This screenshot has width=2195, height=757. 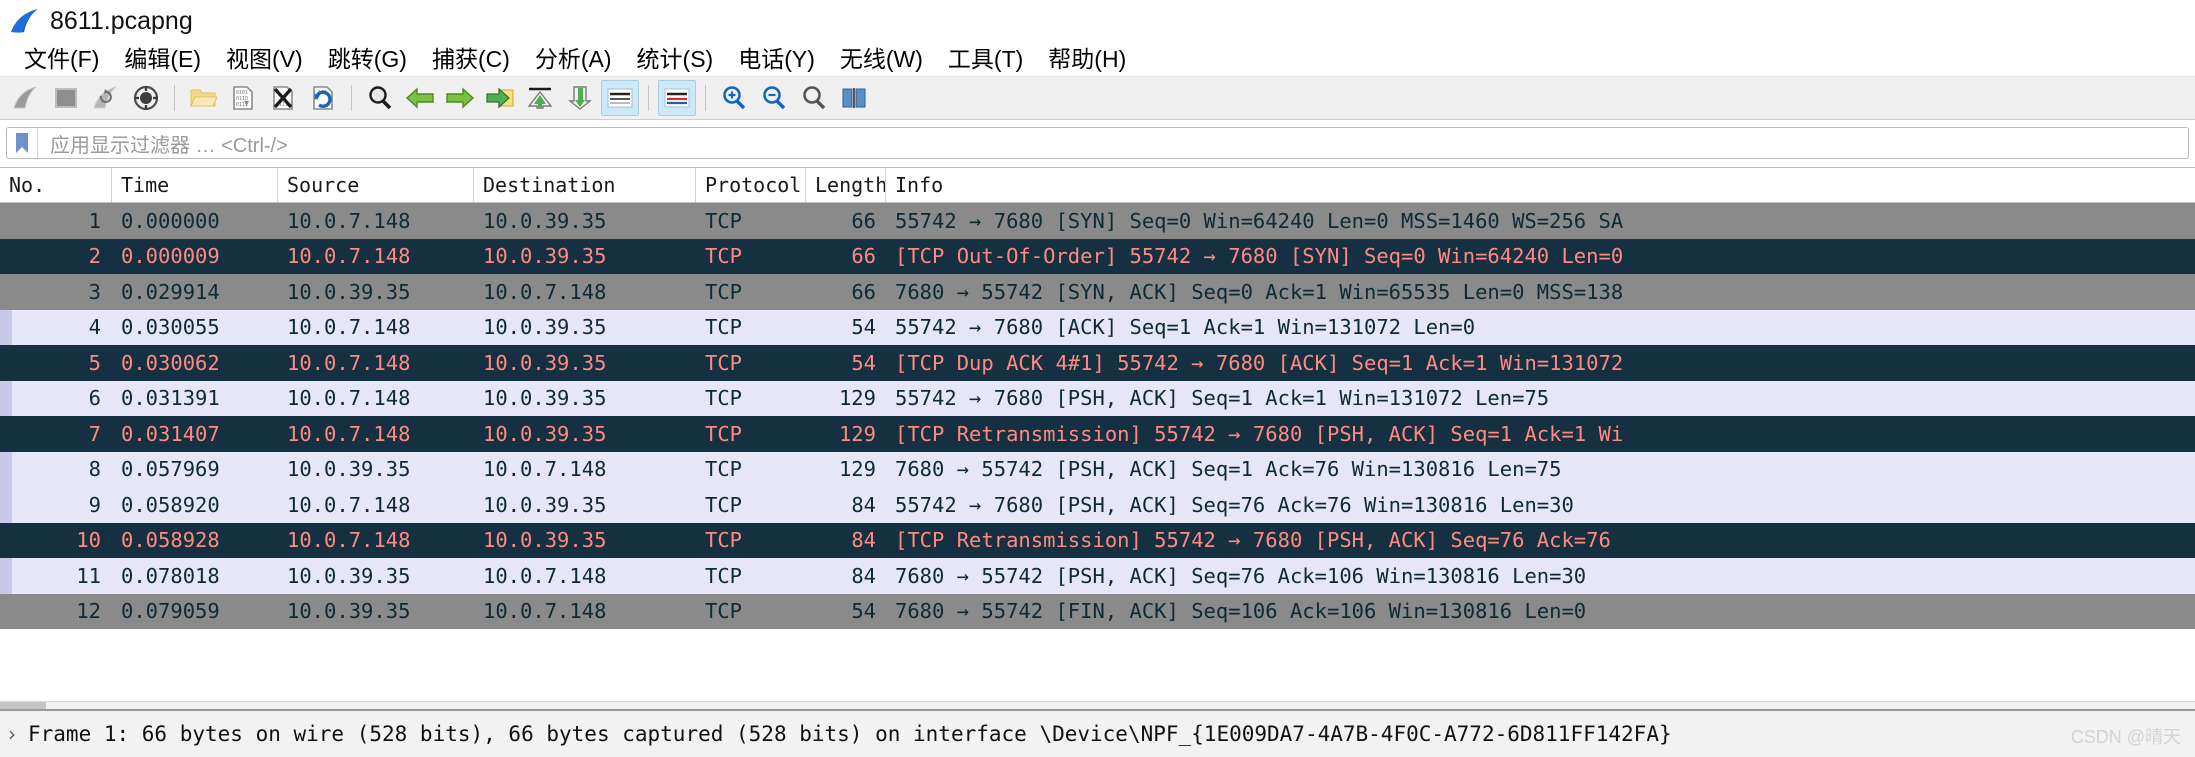 What do you see at coordinates (94, 256) in the screenshot?
I see `cell-no: 2` at bounding box center [94, 256].